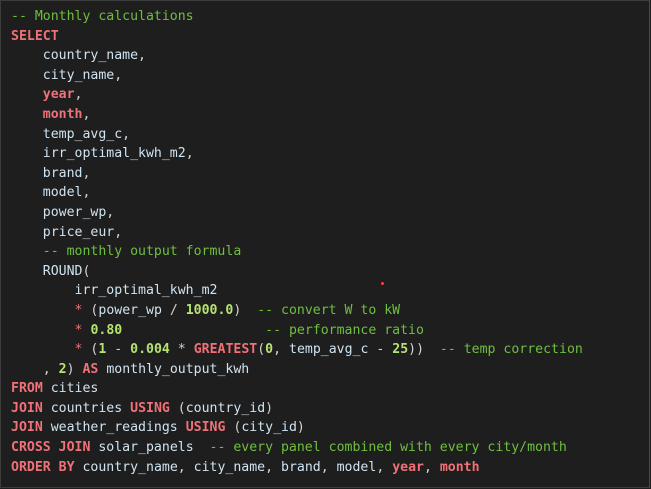 The width and height of the screenshot is (651, 489). I want to click on code-line: year,, so click(297, 95).